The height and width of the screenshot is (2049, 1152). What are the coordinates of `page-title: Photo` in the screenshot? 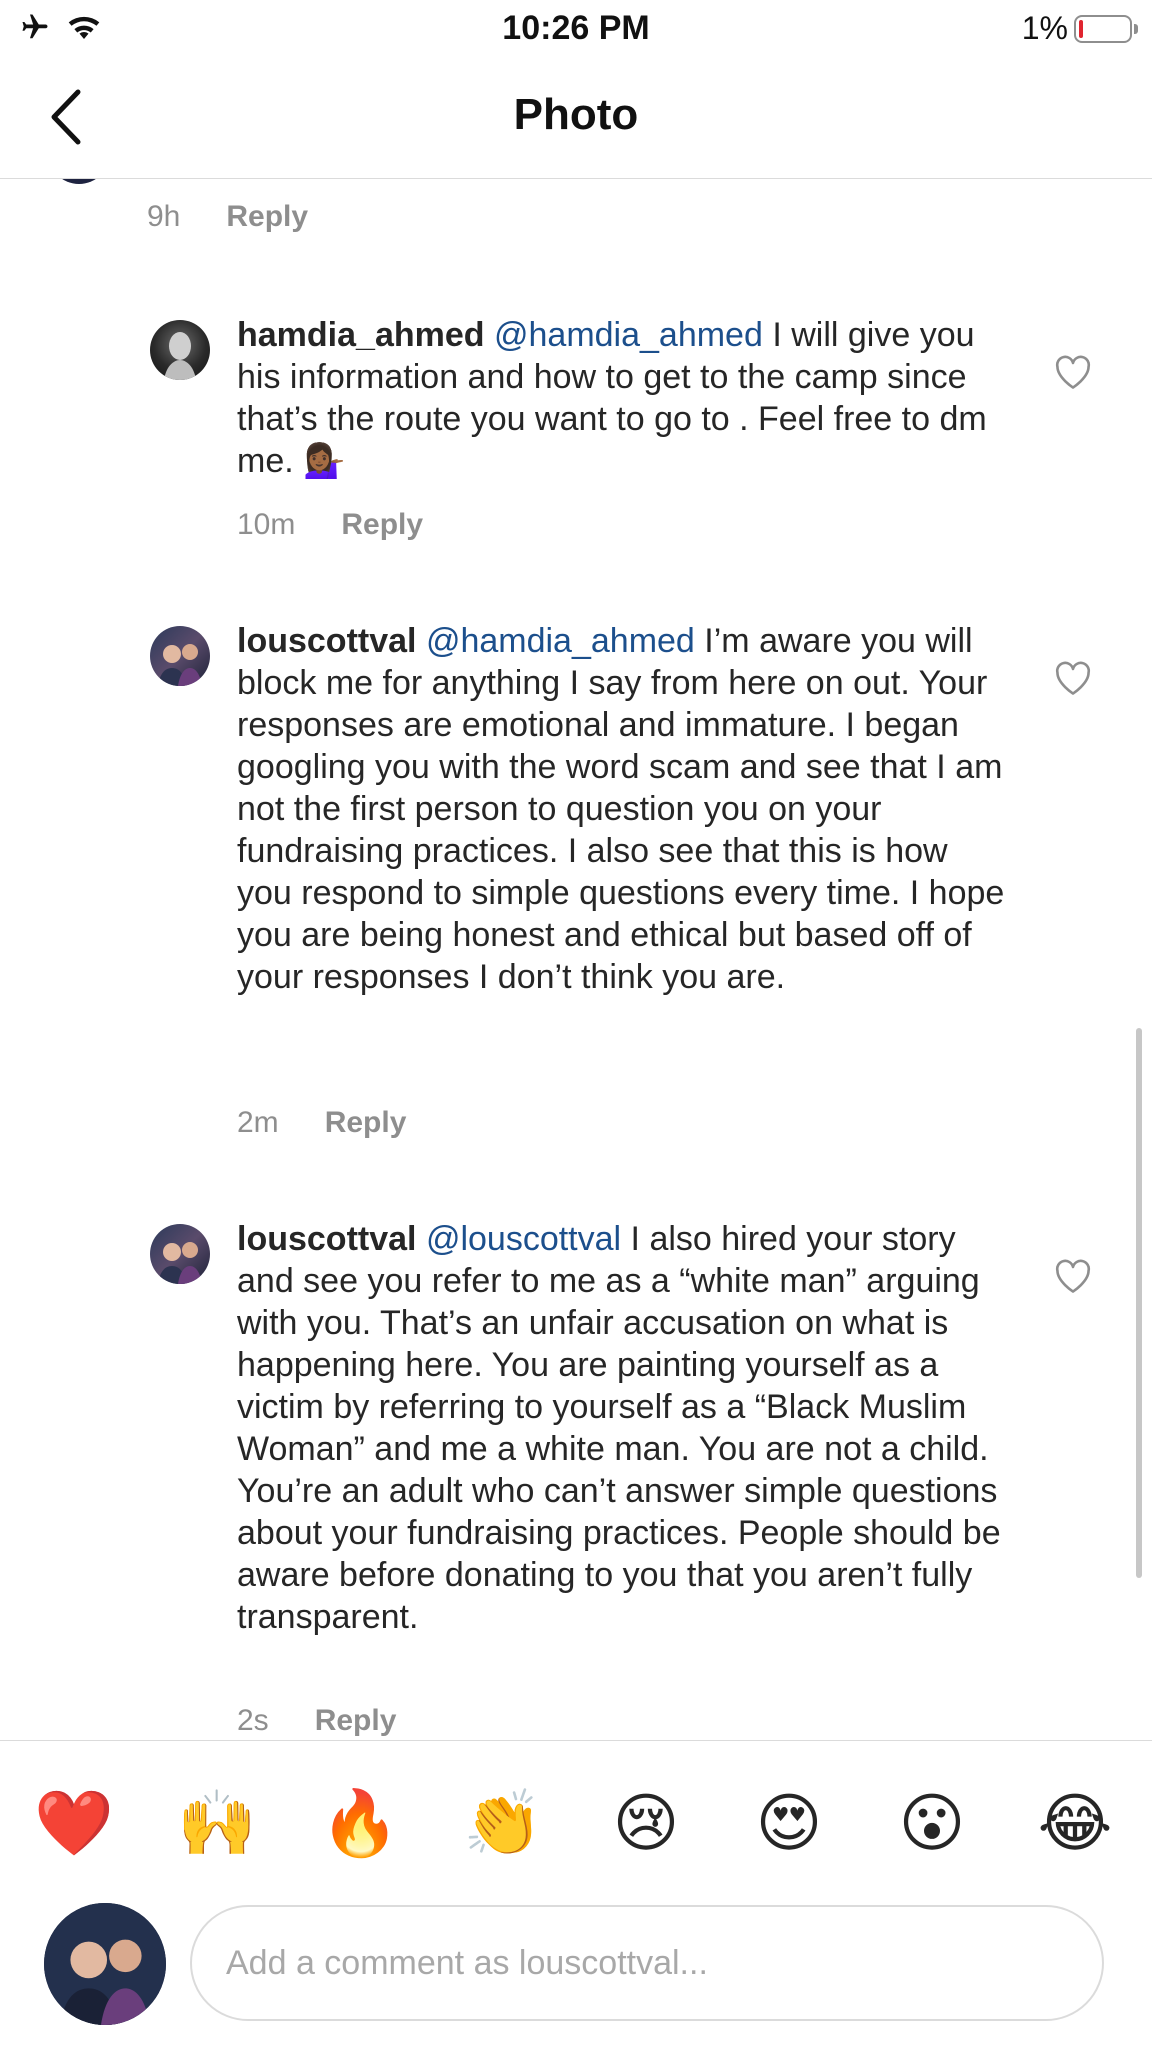 It's located at (576, 114).